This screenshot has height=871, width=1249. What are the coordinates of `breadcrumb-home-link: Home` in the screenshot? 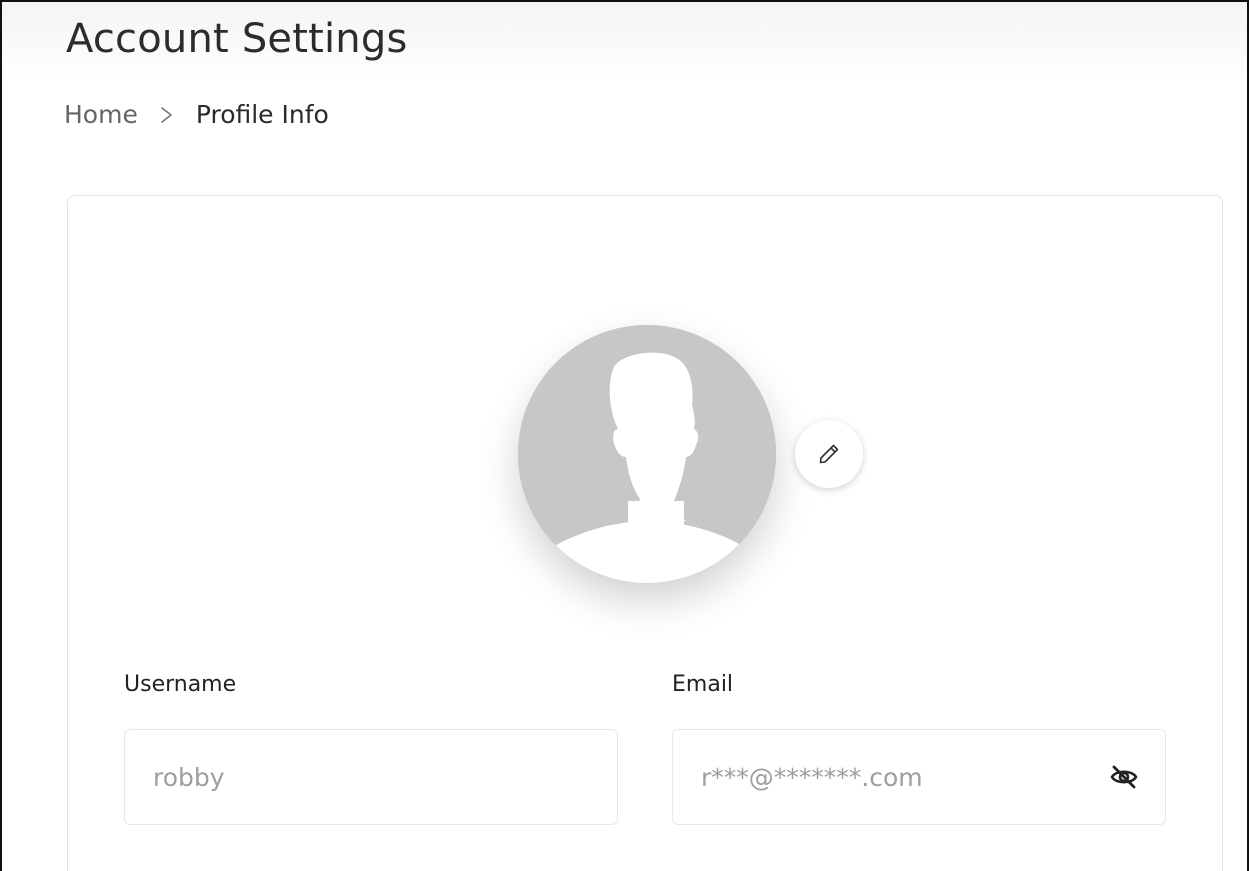 It's located at (101, 114).